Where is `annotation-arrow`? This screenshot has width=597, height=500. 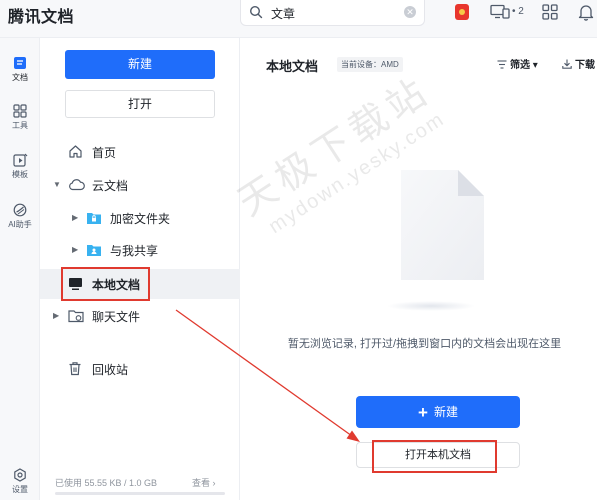 annotation-arrow is located at coordinates (267, 375).